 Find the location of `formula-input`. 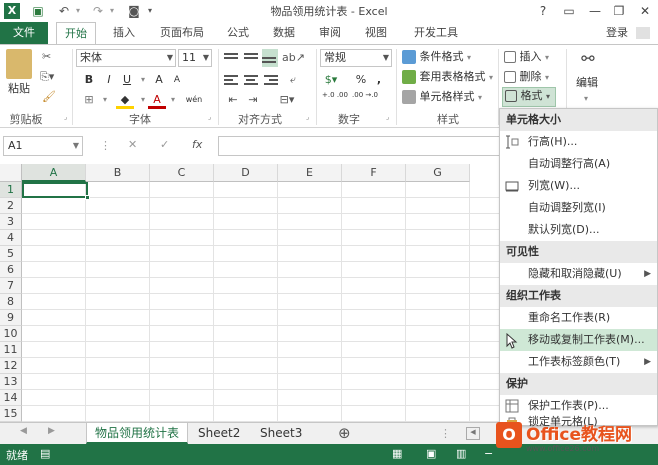

formula-input is located at coordinates (359, 146).